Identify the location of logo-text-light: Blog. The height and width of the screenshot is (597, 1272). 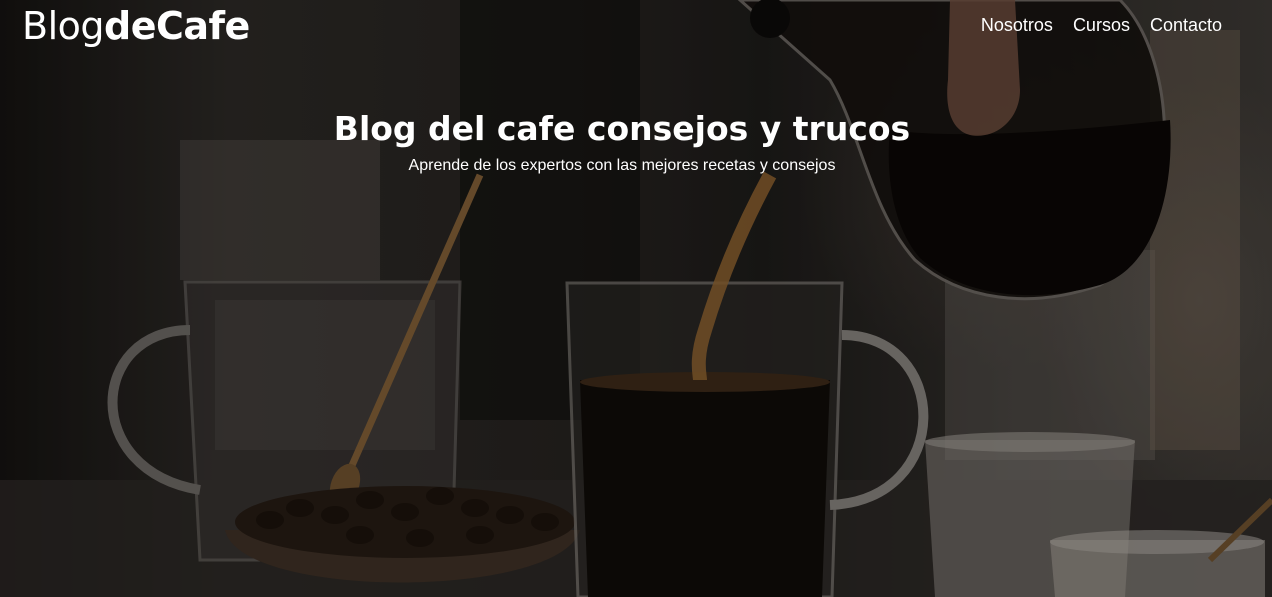
(63, 26).